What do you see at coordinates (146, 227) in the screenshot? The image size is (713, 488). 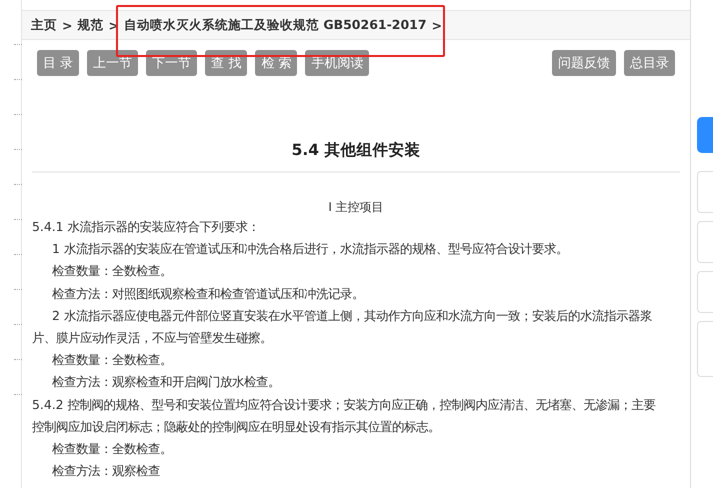 I see `paragraph: 5.4.1 水流指示器的安装应符合下列要求：` at bounding box center [146, 227].